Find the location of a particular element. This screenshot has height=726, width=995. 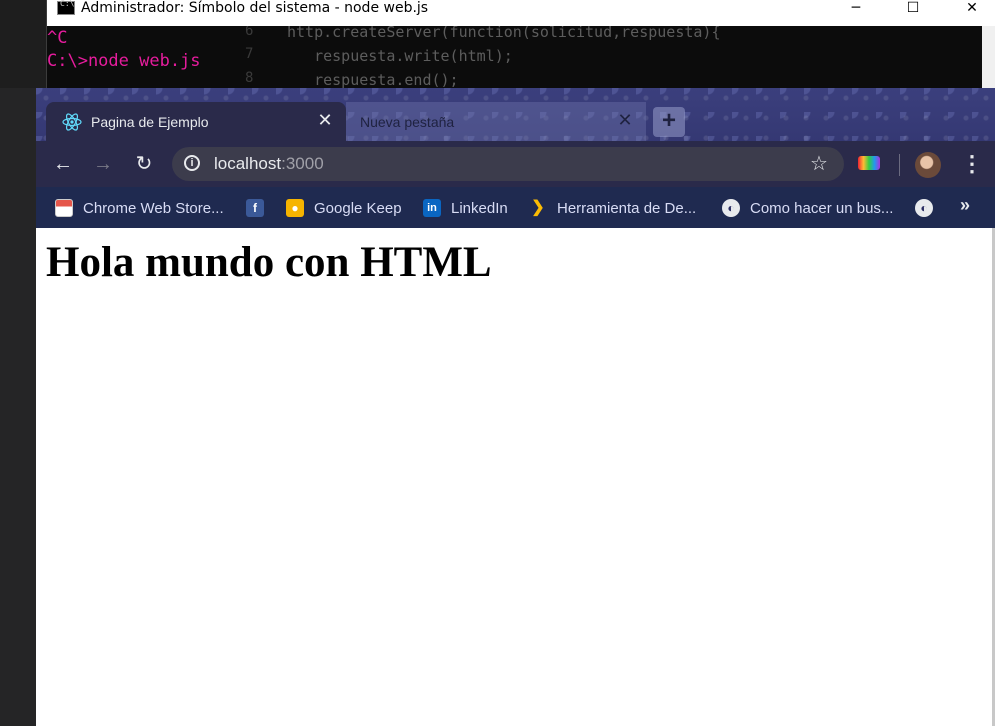

chrome-web-store-icon is located at coordinates (64, 208).